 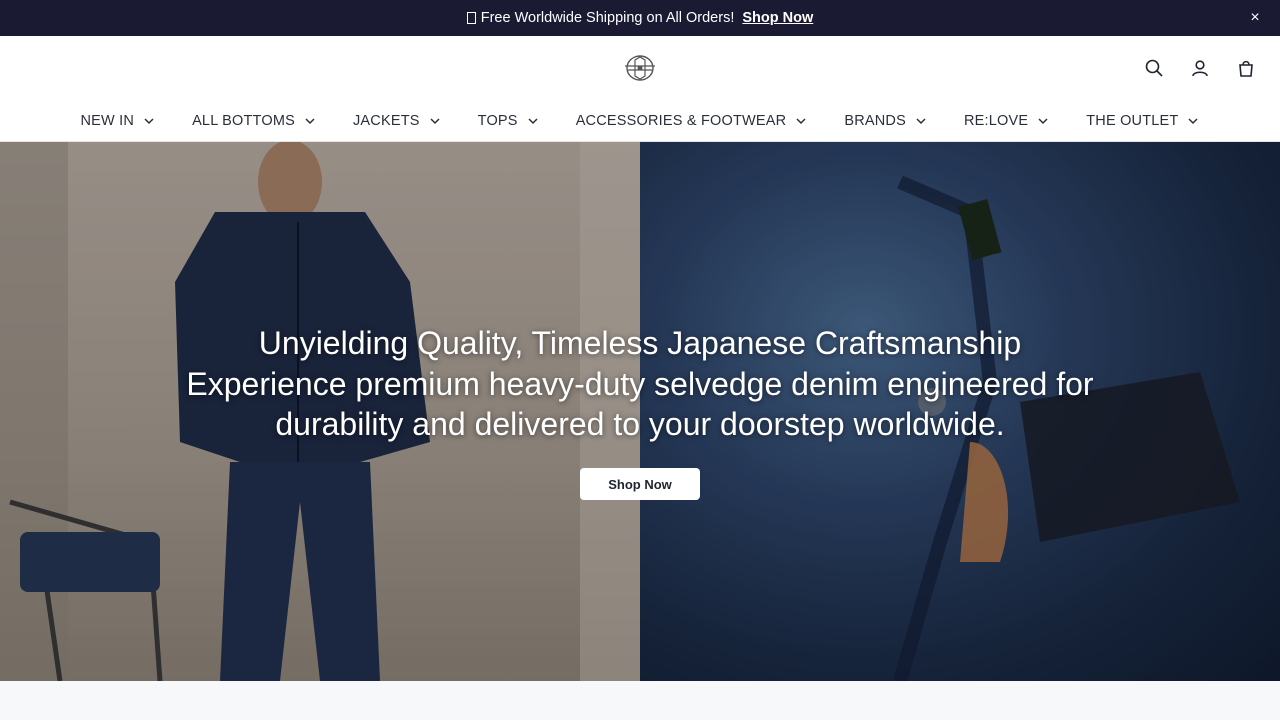 What do you see at coordinates (1246, 68) in the screenshot?
I see `cart-icon` at bounding box center [1246, 68].